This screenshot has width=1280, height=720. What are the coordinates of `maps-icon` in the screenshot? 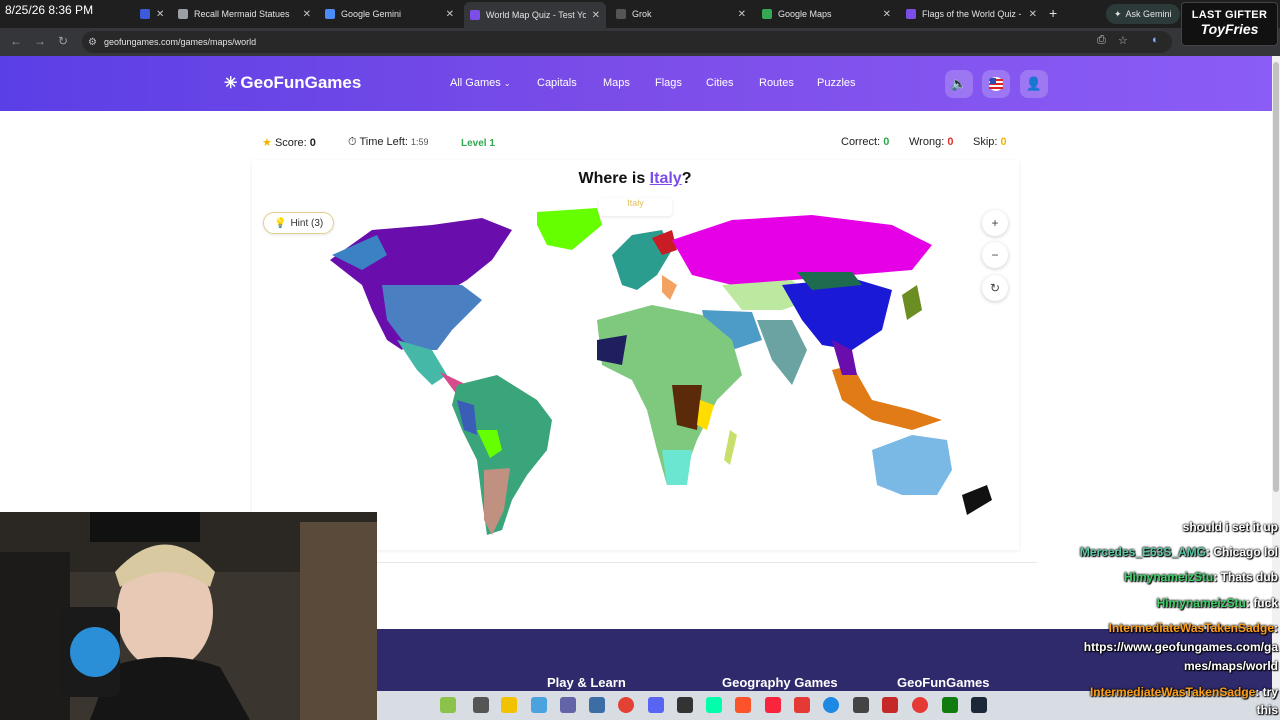 It's located at (767, 14).